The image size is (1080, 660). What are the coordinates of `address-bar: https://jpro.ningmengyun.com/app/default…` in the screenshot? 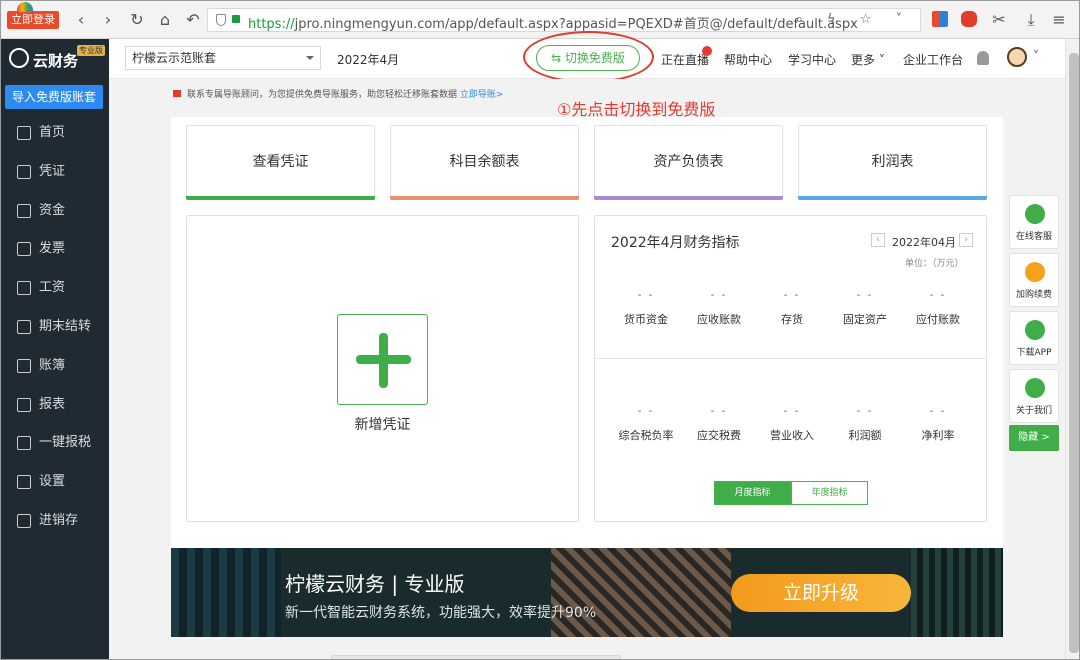 It's located at (564, 20).